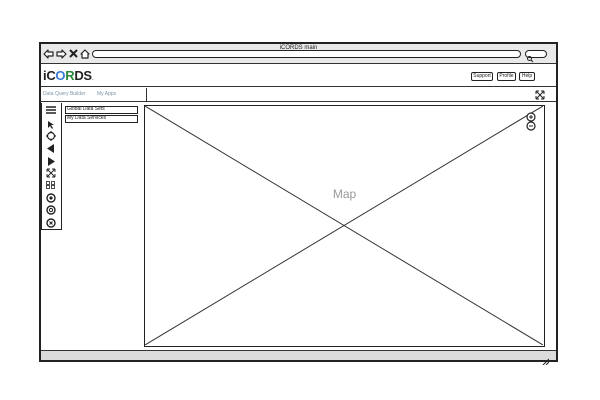 Image resolution: width=600 pixels, height=400 pixels. I want to click on fullscreen-icon, so click(540, 94).